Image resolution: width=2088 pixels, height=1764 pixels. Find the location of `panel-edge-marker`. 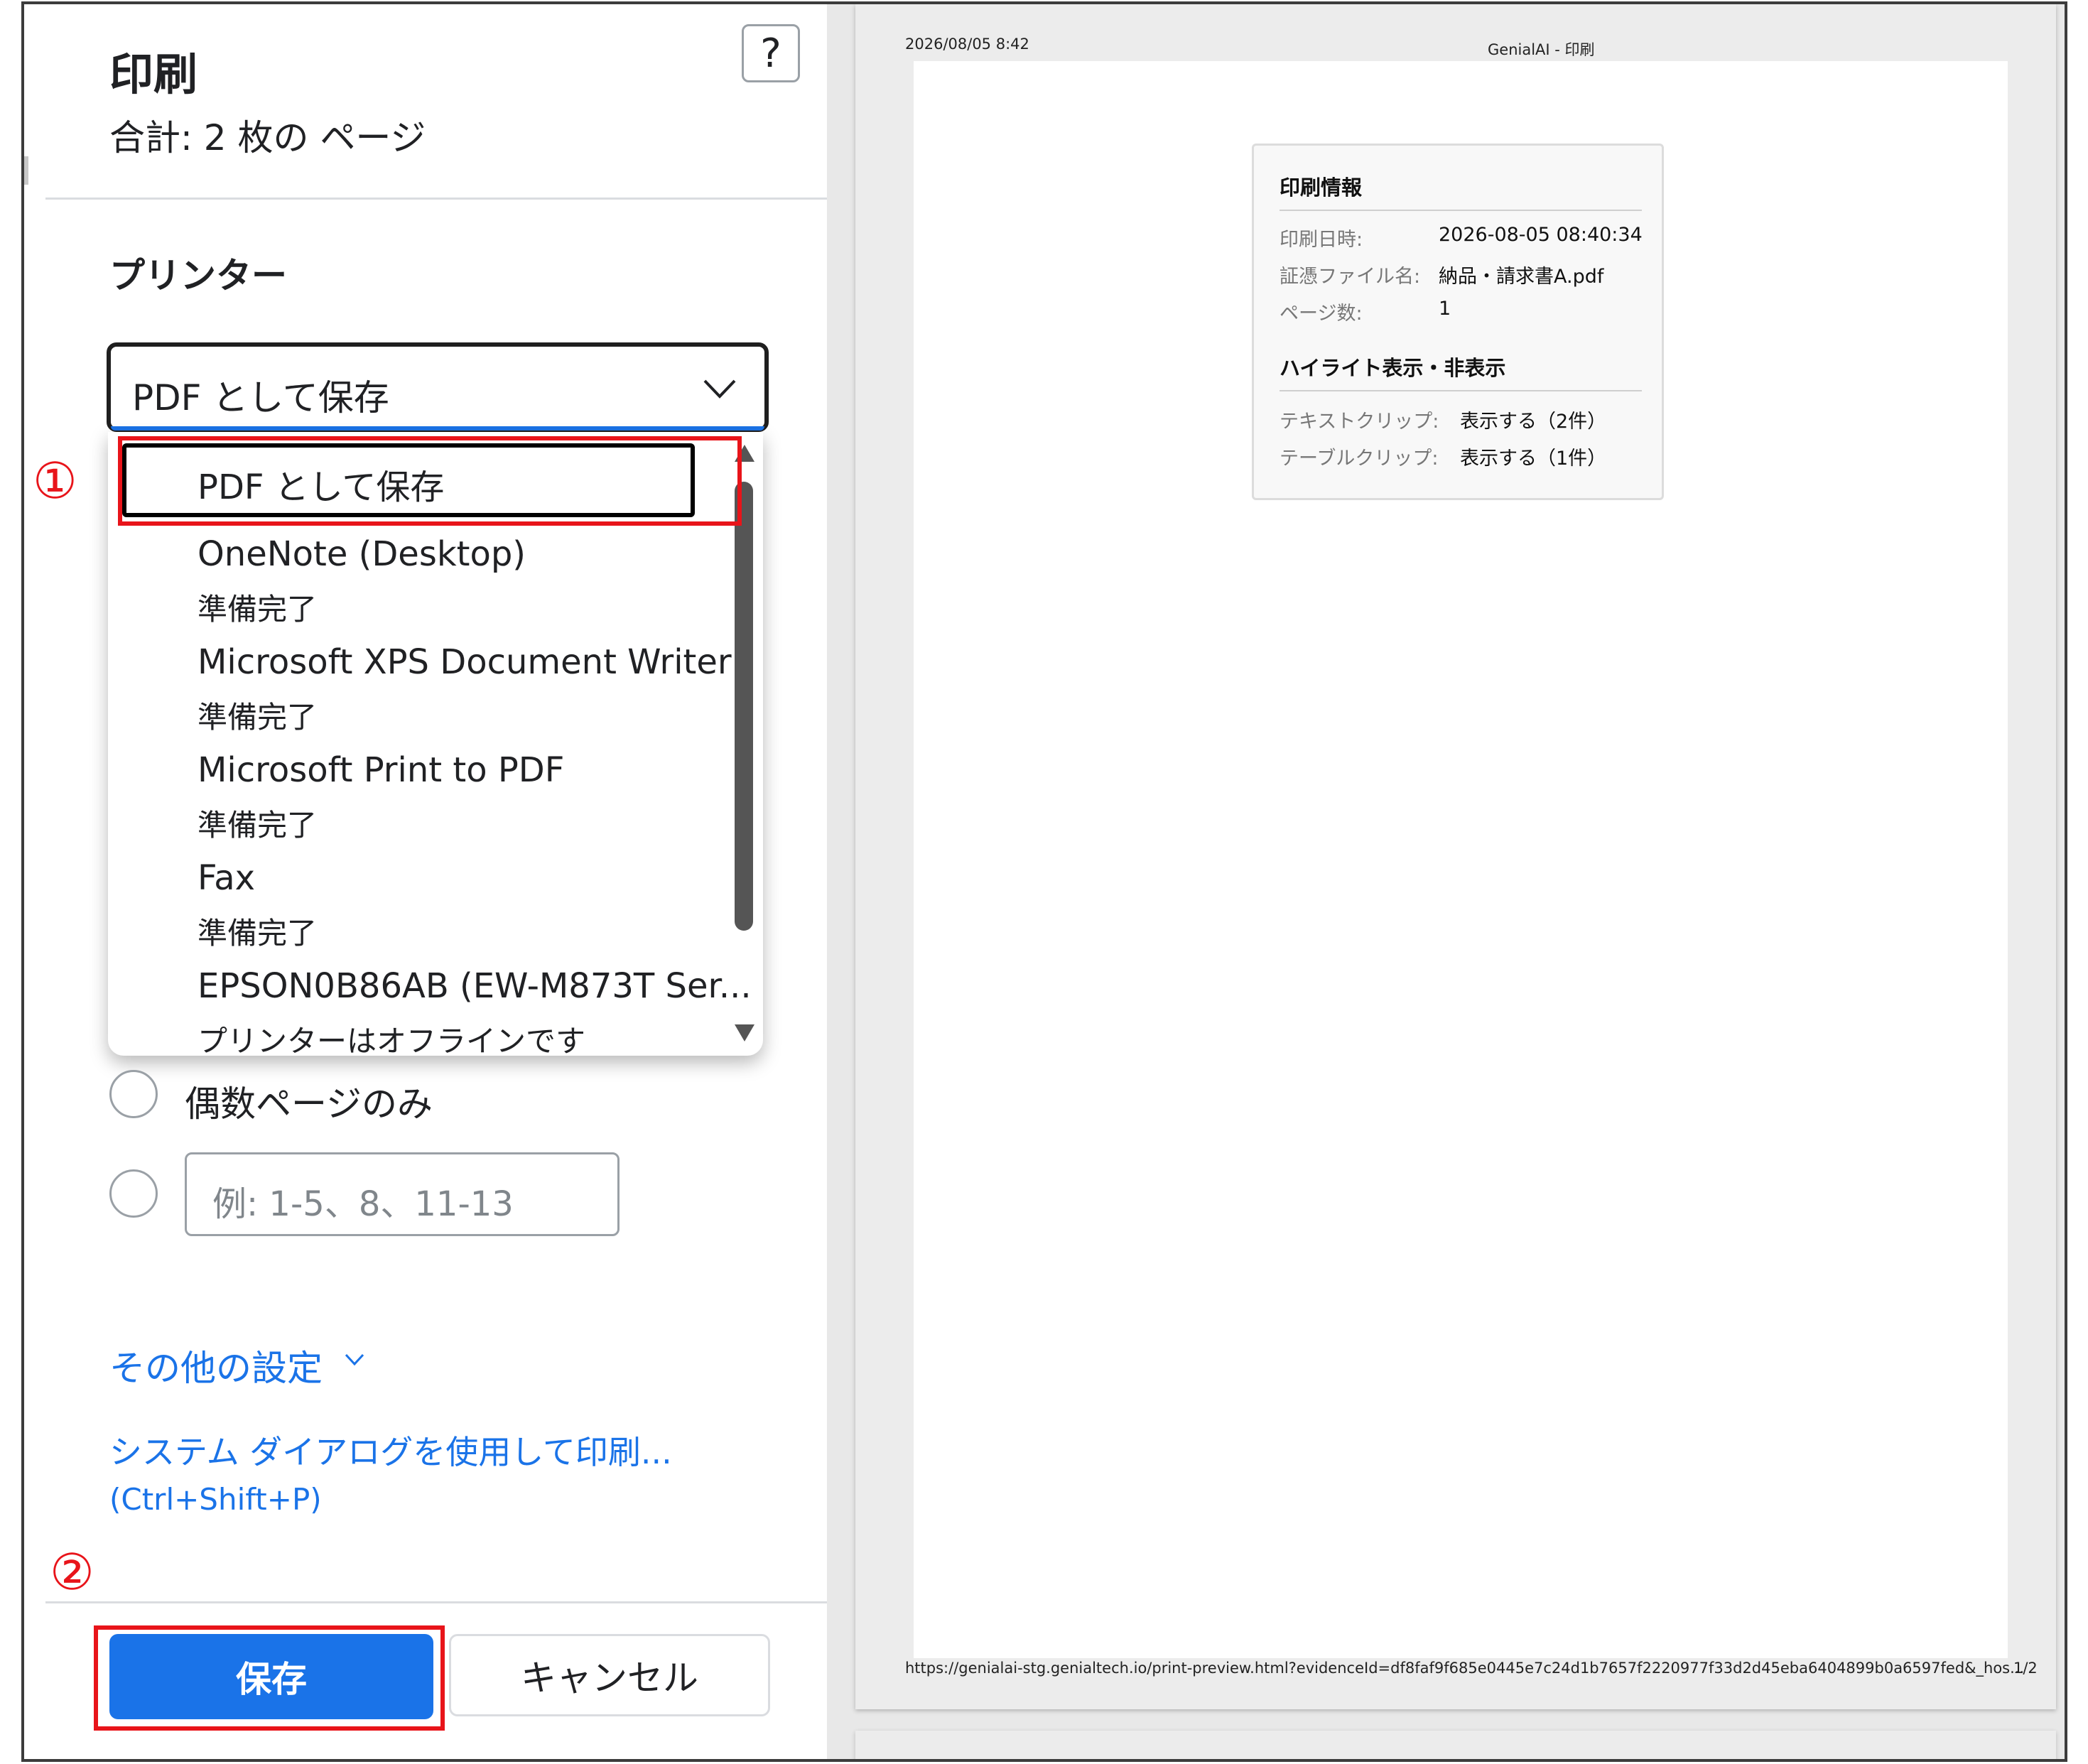

panel-edge-marker is located at coordinates (26, 170).